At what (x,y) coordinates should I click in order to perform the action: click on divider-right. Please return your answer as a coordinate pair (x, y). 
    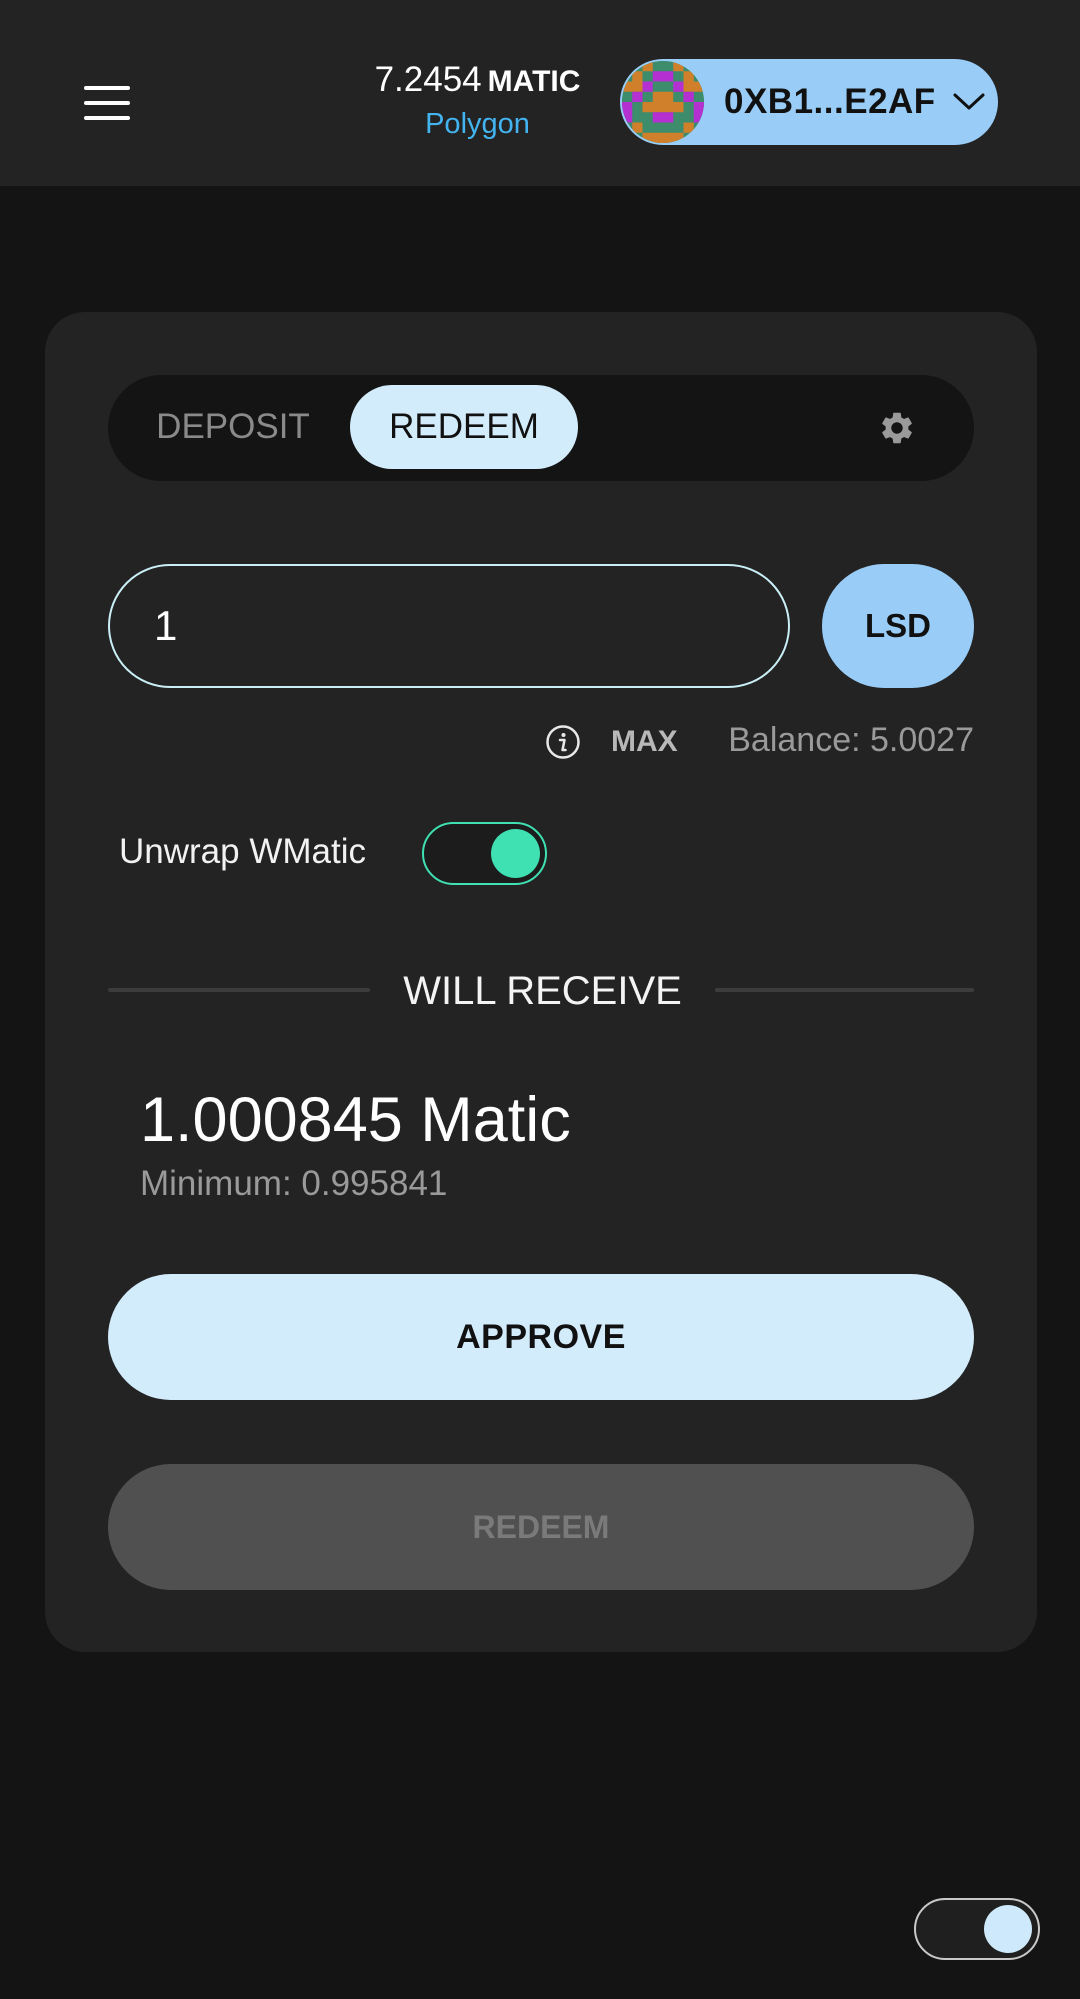
    Looking at the image, I should click on (844, 990).